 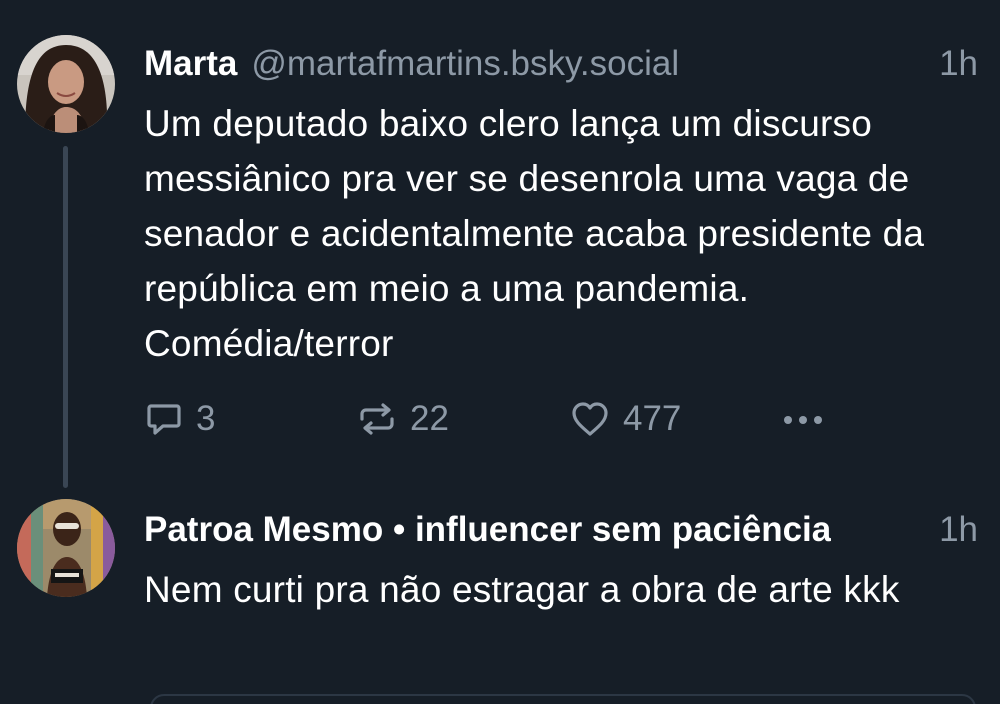 What do you see at coordinates (206, 418) in the screenshot?
I see `reply-count: 3` at bounding box center [206, 418].